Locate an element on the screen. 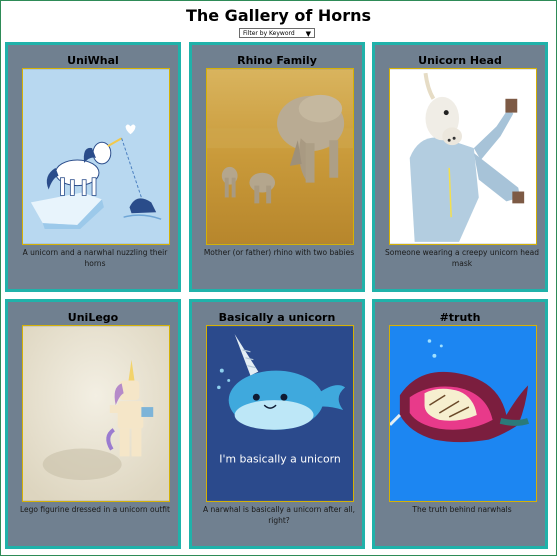 The height and width of the screenshot is (556, 557). gallery-card-truth: #truth The truth behind narwhals is located at coordinates (460, 424).